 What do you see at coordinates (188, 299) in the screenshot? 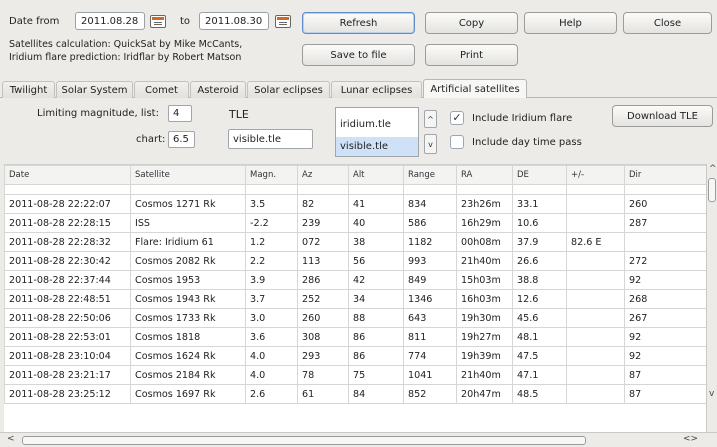
I see `table-cell: Cosmos 1943 Rk` at bounding box center [188, 299].